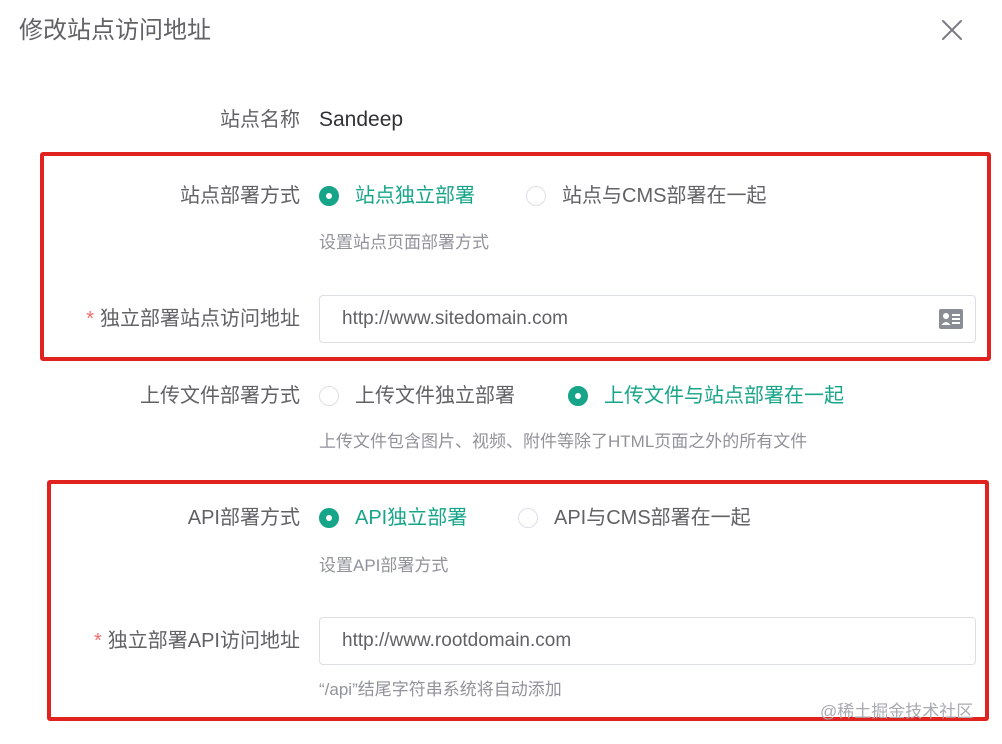  I want to click on radio-api-standalone: API独立部署, so click(393, 518).